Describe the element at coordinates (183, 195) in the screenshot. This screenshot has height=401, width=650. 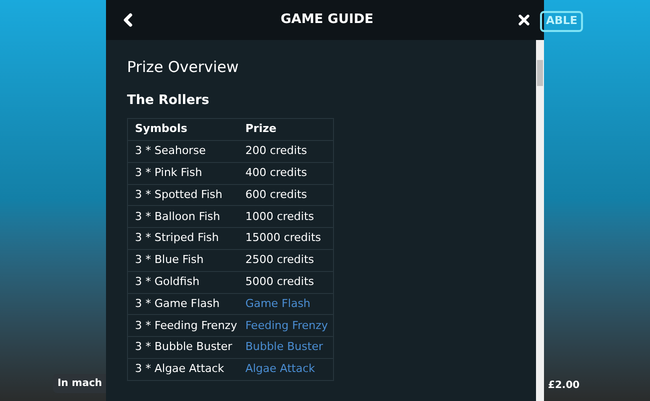
I see `table-cell: 3 * Spotted Fish` at that location.